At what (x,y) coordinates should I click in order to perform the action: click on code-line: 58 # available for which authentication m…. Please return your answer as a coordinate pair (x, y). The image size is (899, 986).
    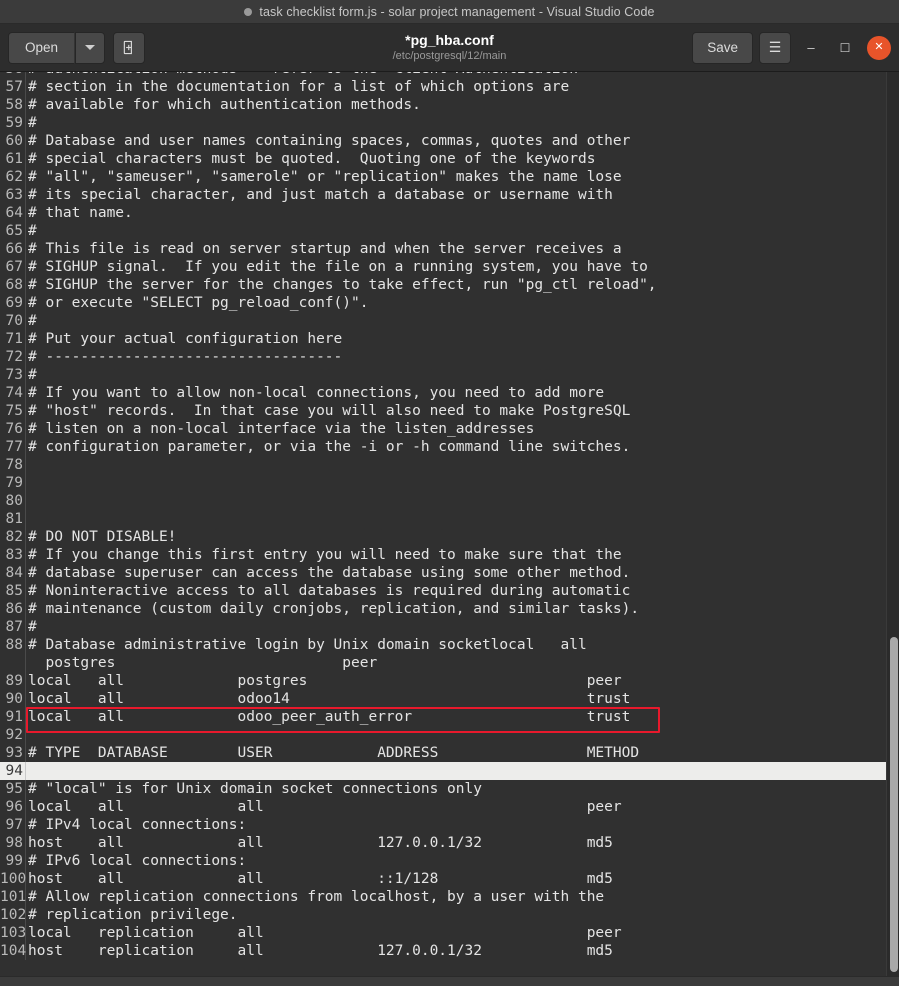
    Looking at the image, I should click on (443, 105).